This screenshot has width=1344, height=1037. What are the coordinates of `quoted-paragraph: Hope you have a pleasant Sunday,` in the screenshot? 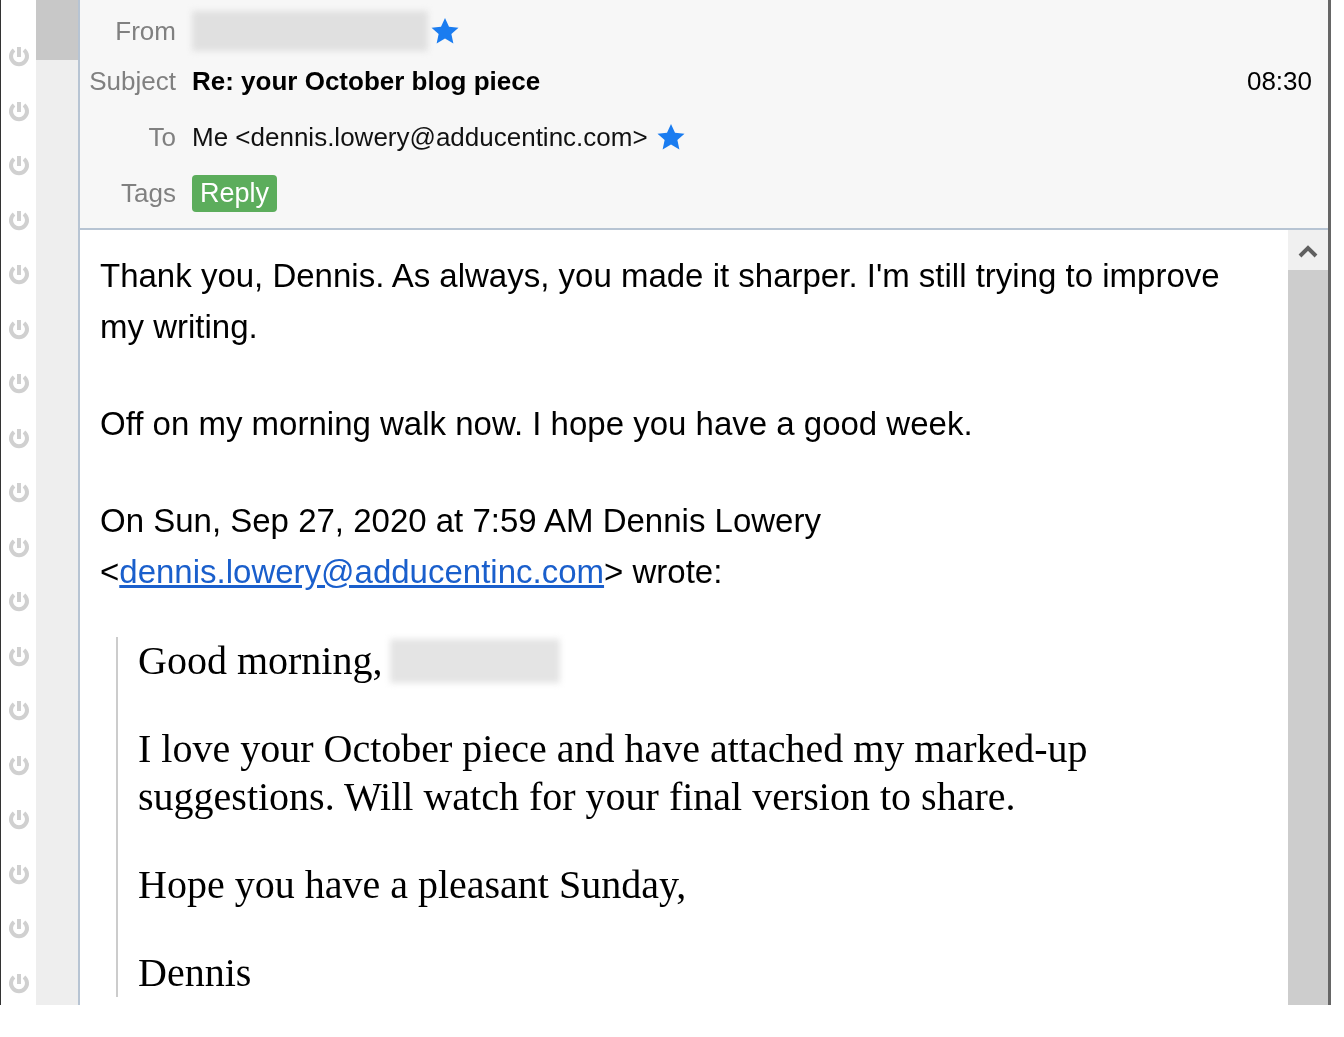 It's located at (413, 885).